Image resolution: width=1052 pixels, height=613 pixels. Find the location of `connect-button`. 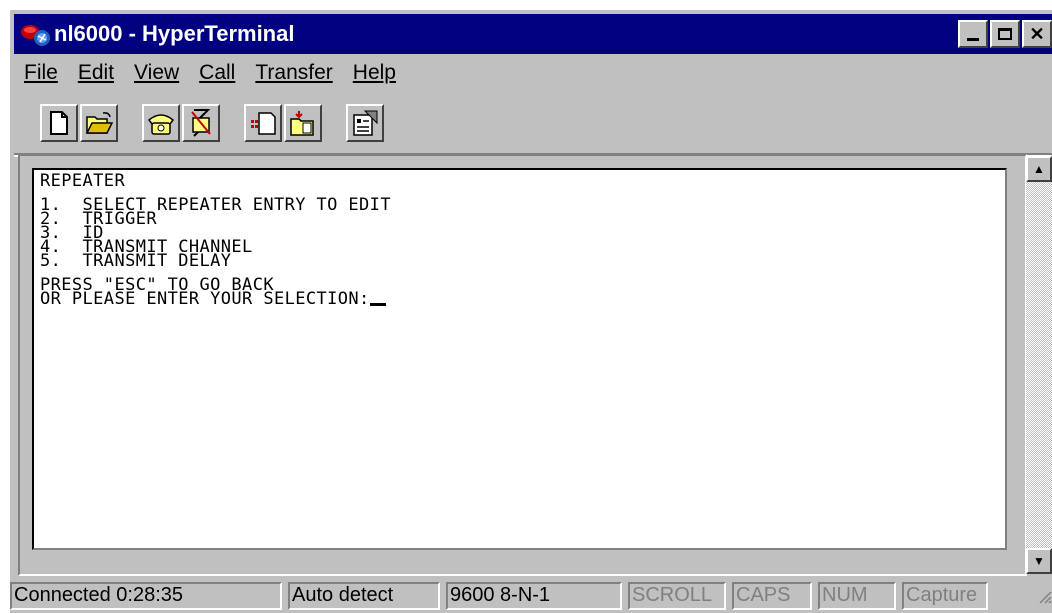

connect-button is located at coordinates (161, 123).